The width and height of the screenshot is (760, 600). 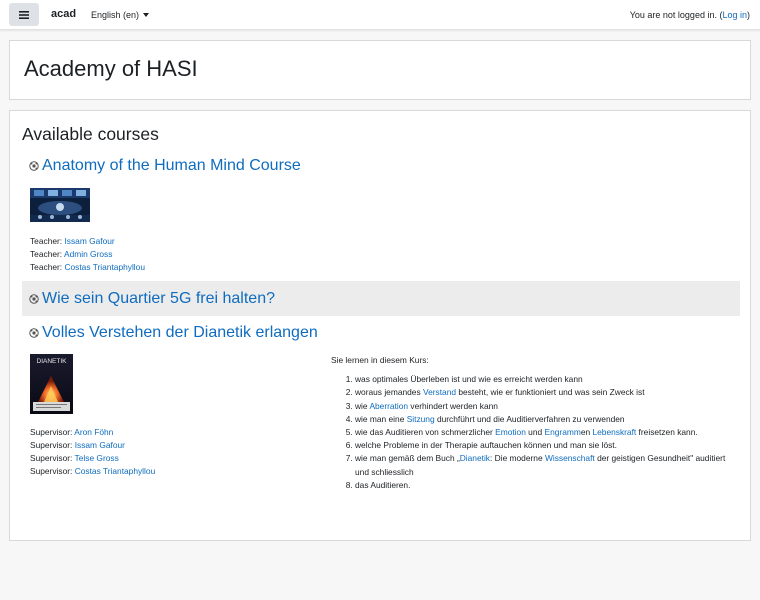 I want to click on summary-text: und, so click(x=535, y=432).